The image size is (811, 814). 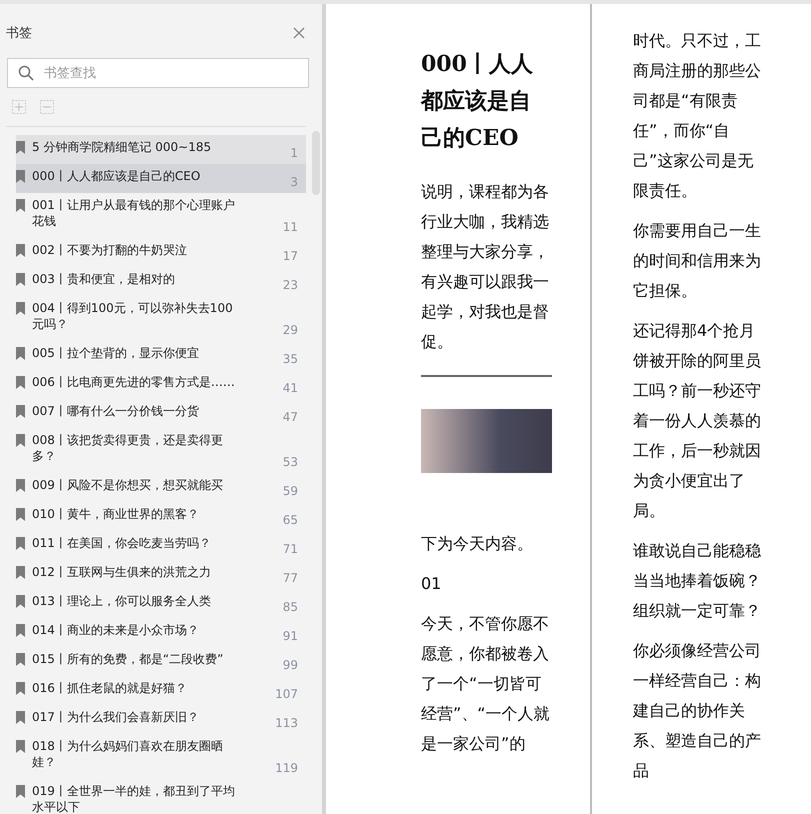 I want to click on close-button, so click(x=299, y=33).